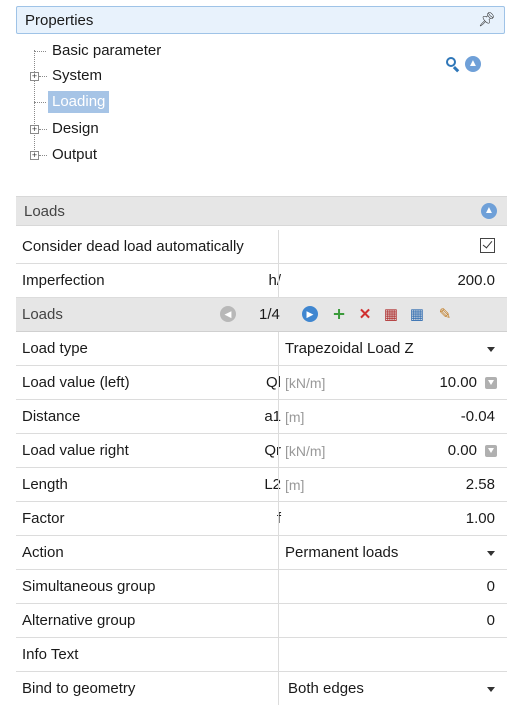 This screenshot has height=713, width=515. Describe the element at coordinates (451, 62) in the screenshot. I see `search-icon` at that location.